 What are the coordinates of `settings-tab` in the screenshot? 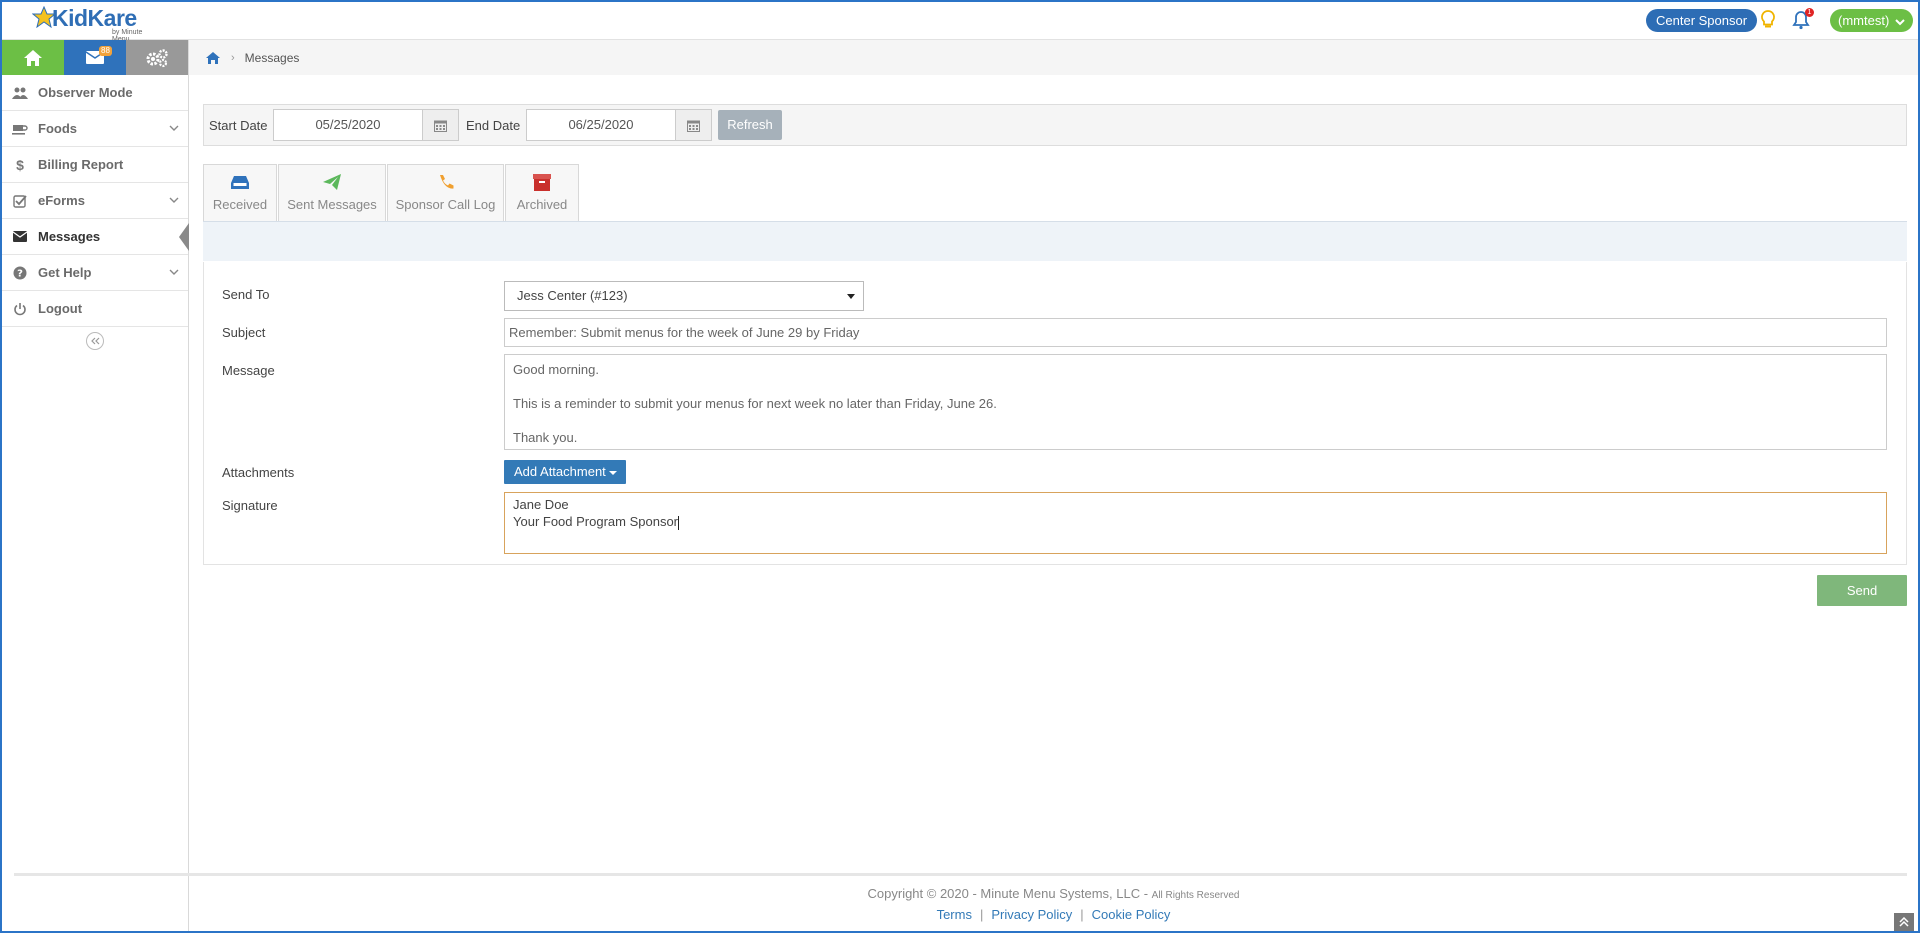 It's located at (157, 57).